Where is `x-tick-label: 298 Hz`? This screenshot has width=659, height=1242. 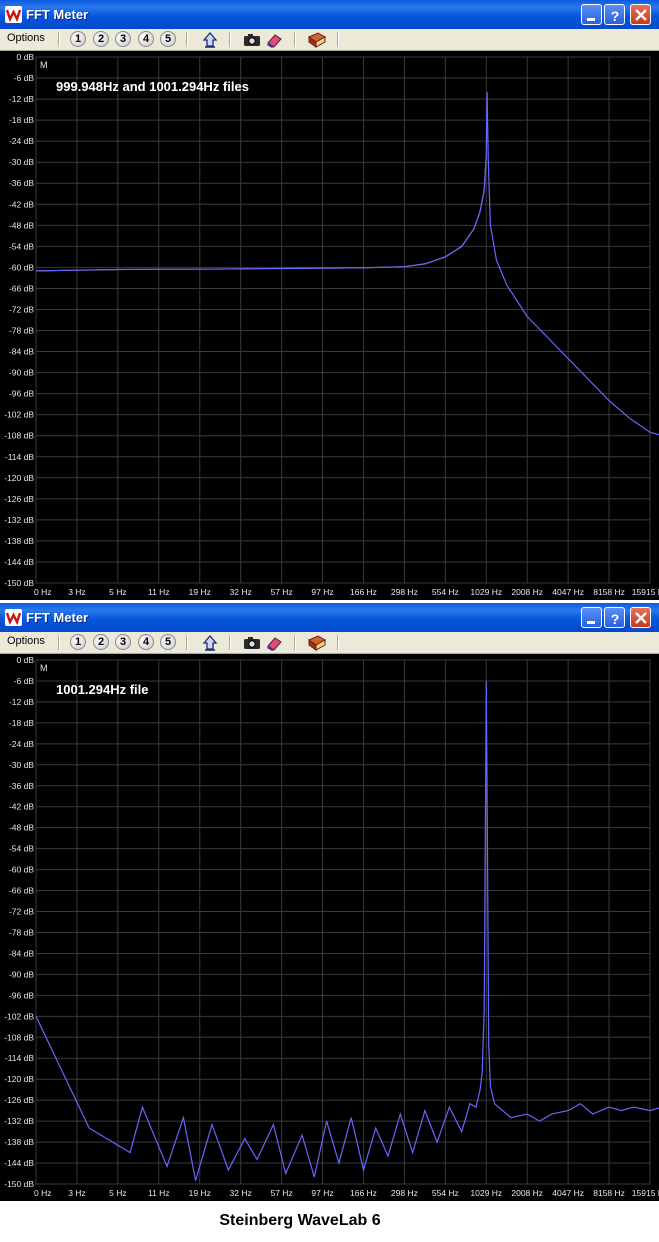
x-tick-label: 298 Hz is located at coordinates (404, 1193).